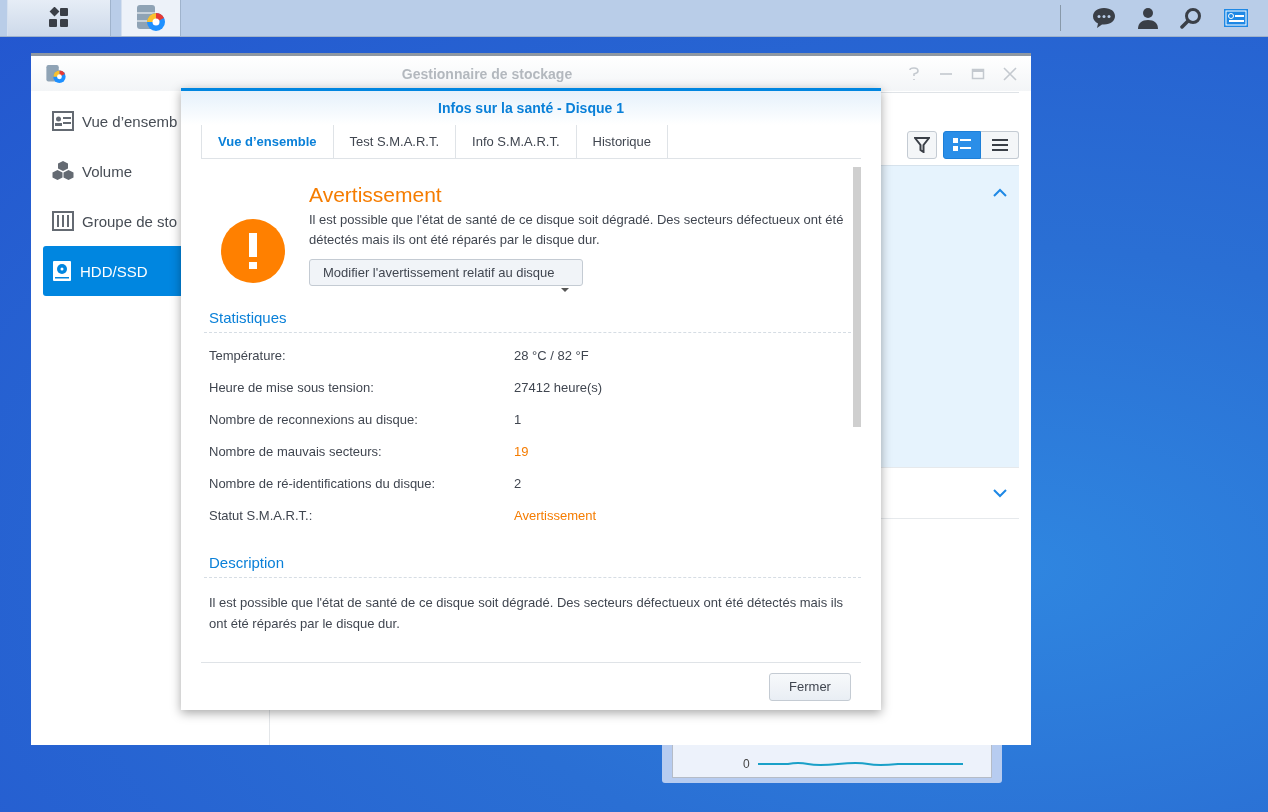 The height and width of the screenshot is (812, 1268). Describe the element at coordinates (487, 73) in the screenshot. I see `window-title: Gestionnaire de stockage` at that location.